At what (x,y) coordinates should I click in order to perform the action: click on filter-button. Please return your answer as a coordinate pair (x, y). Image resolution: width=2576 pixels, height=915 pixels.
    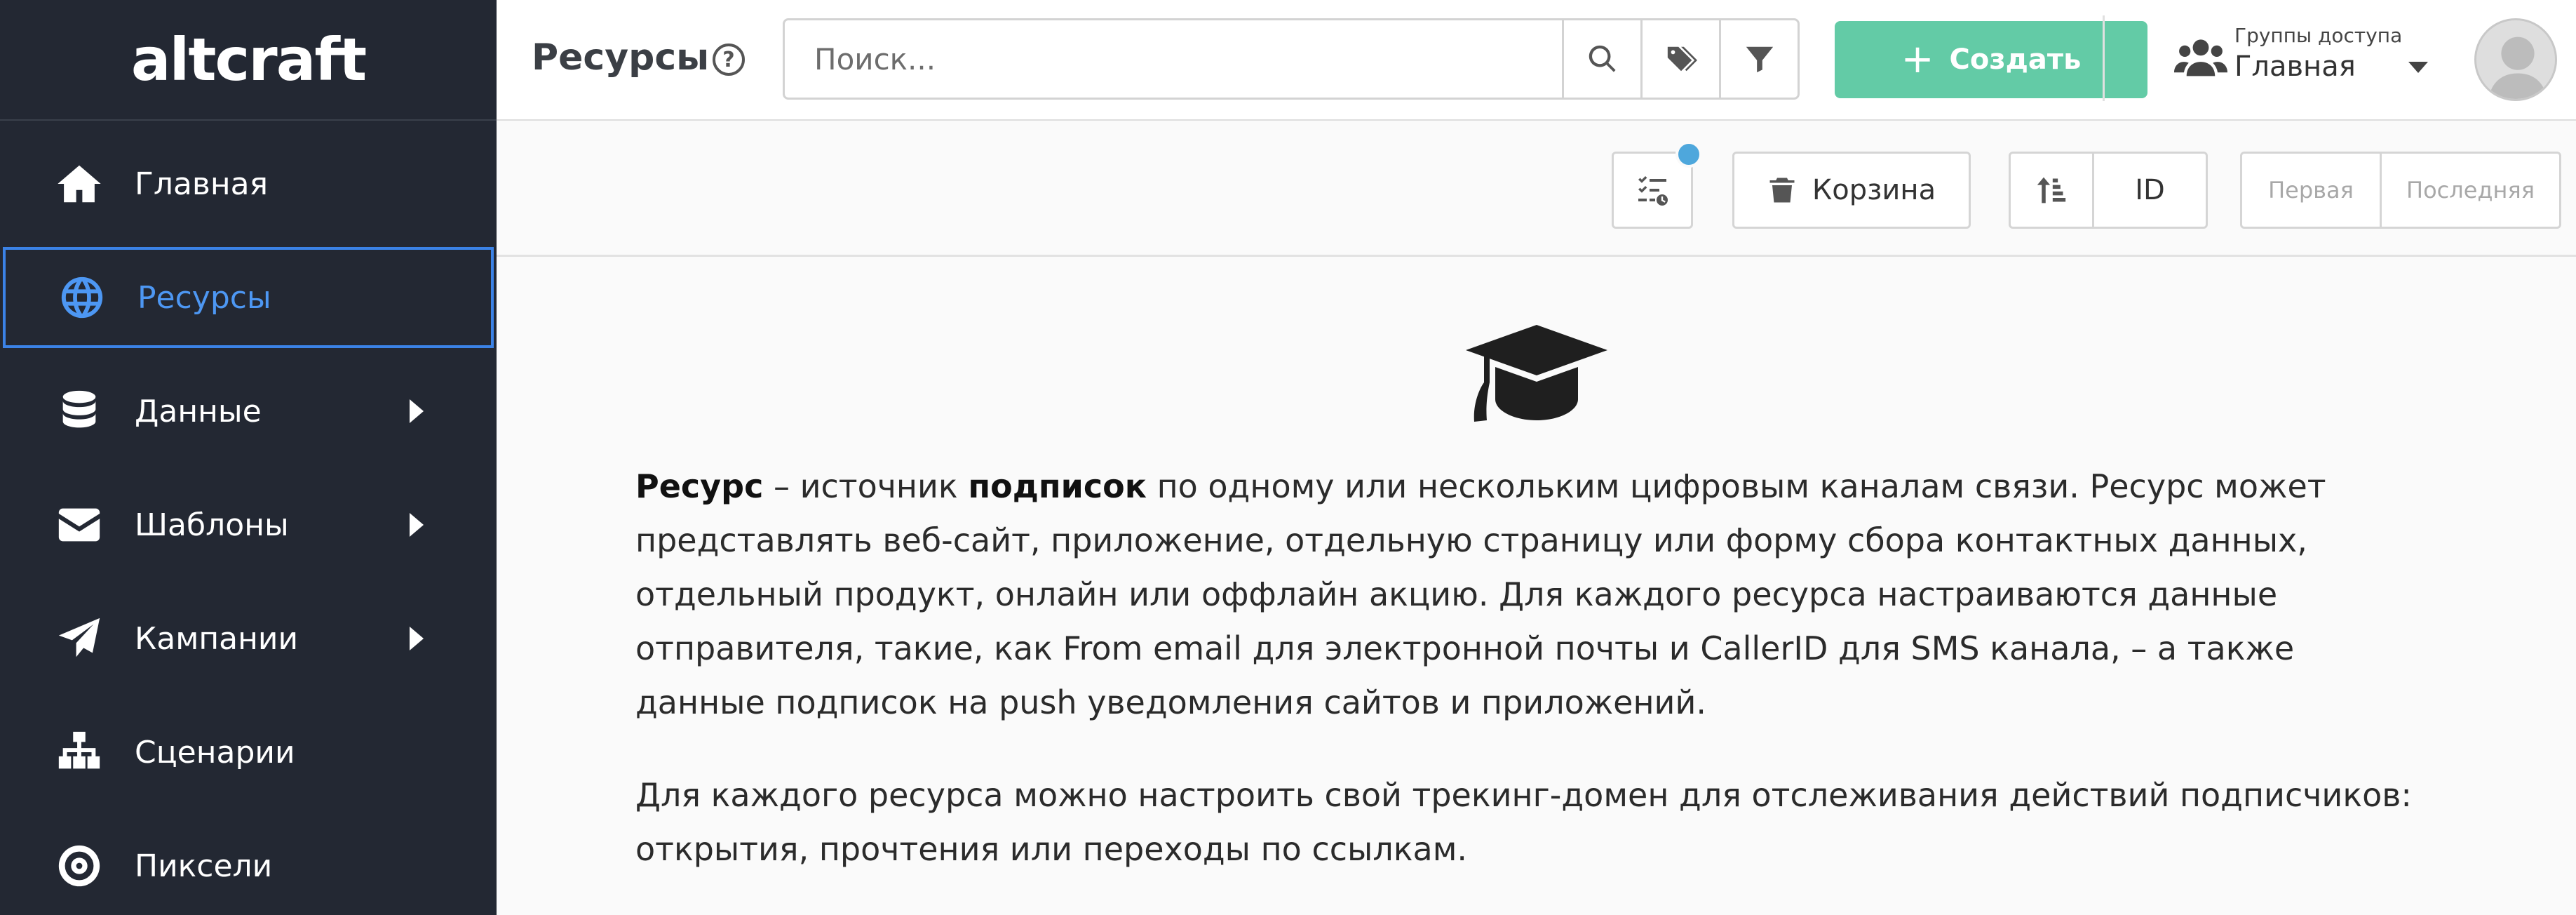
    Looking at the image, I should click on (1758, 59).